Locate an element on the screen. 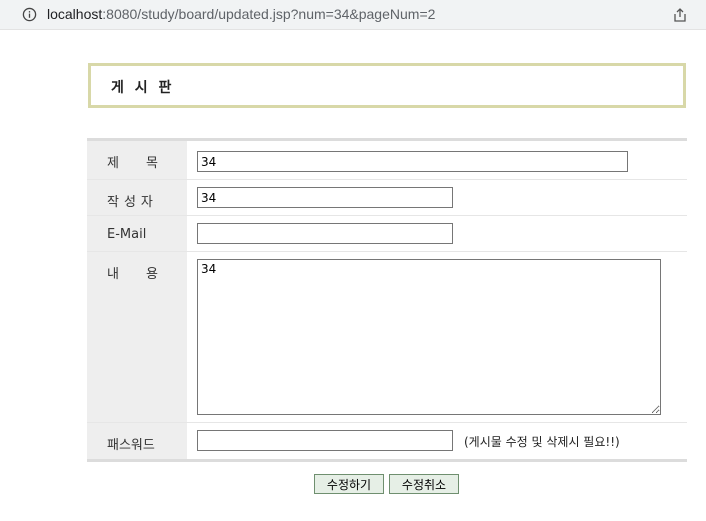 This screenshot has height=521, width=706. email-row: E-Mail is located at coordinates (387, 234).